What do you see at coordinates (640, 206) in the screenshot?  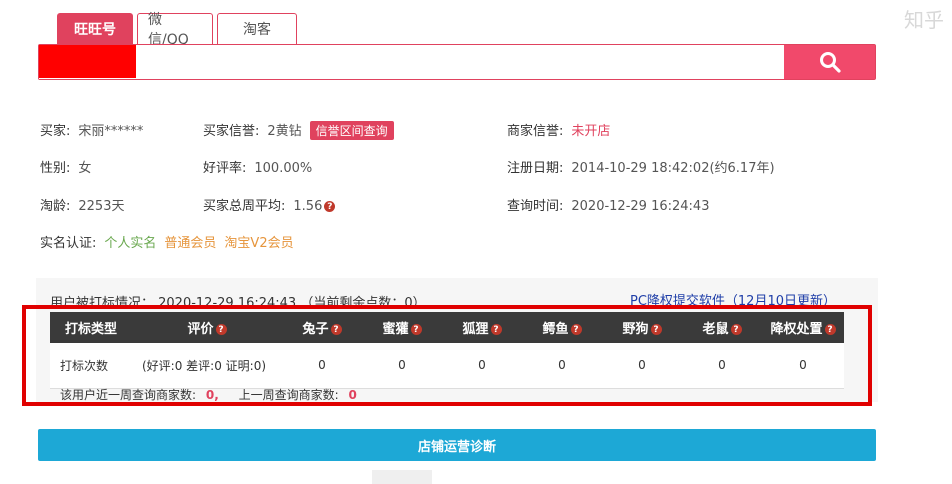 I see `query-time-value: 2020-12-29 16:24:43` at bounding box center [640, 206].